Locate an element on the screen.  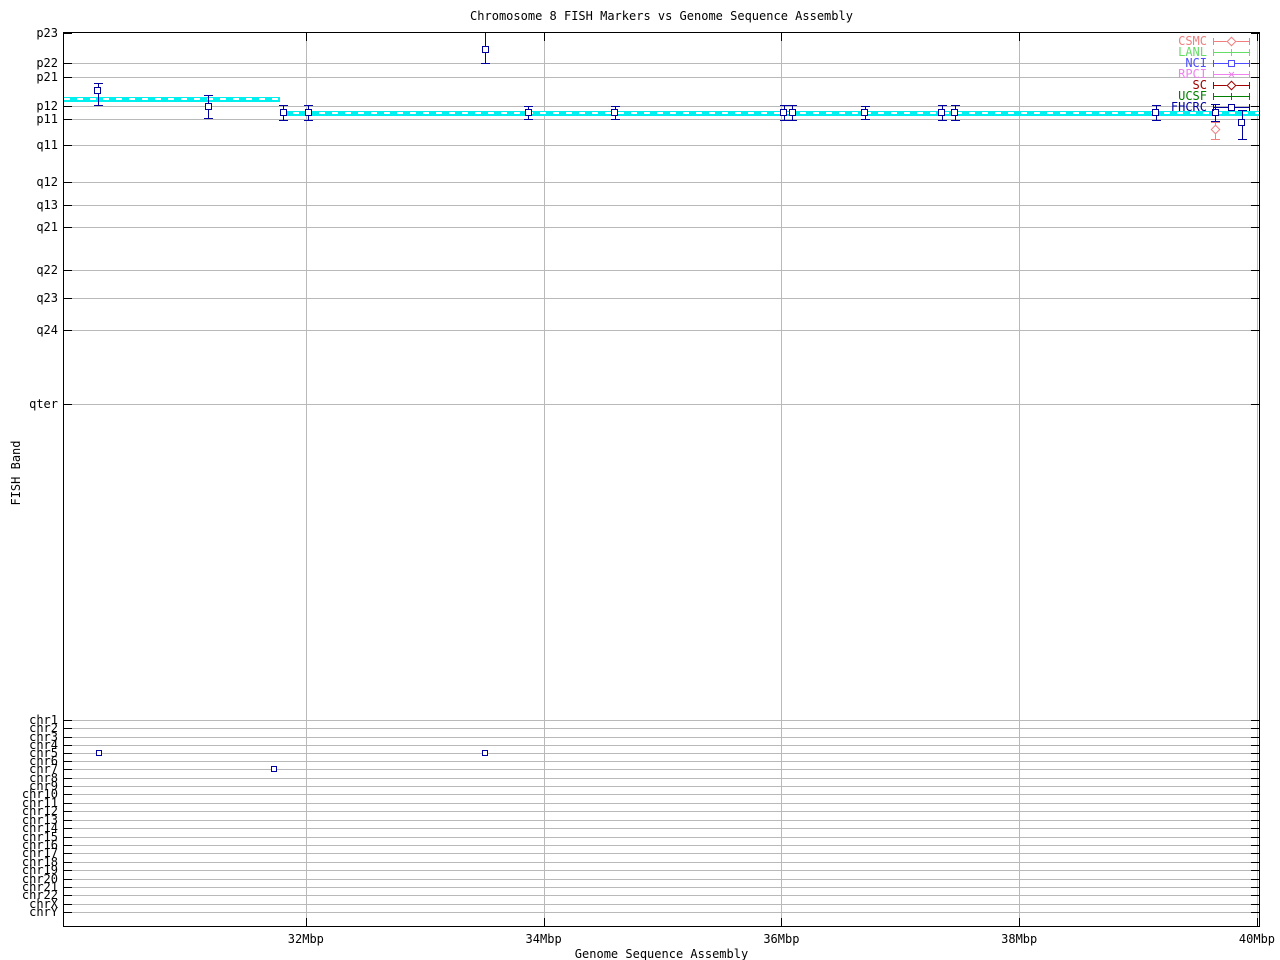
x-axis-label: Genome Sequence Assembly is located at coordinates (661, 953).